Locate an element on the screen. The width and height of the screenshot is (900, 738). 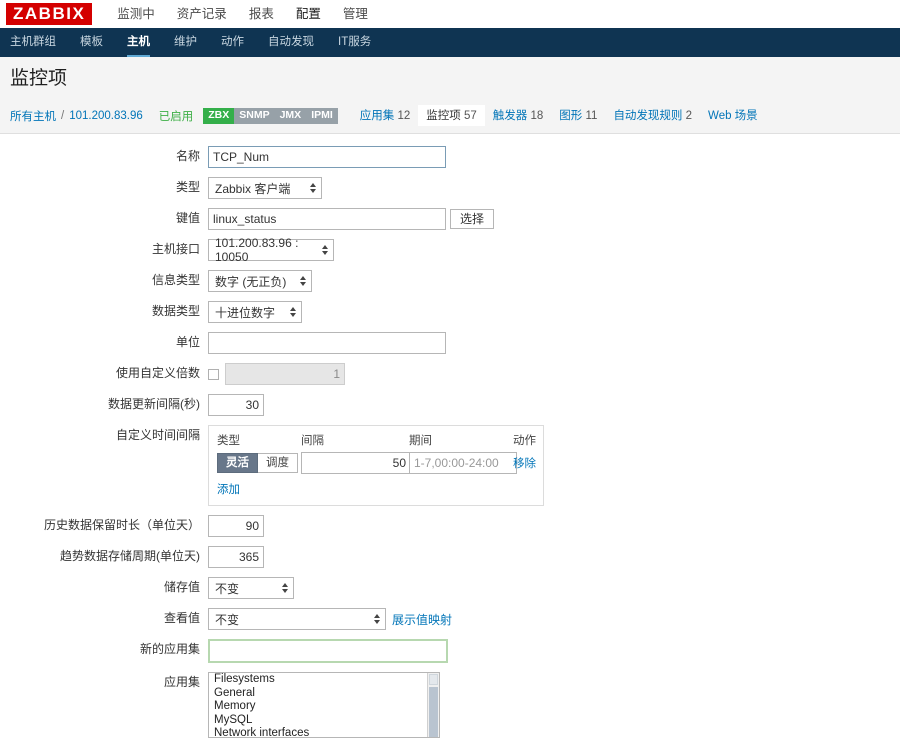
field-row-key: 键值 选择 is located at coordinates (450, 219).